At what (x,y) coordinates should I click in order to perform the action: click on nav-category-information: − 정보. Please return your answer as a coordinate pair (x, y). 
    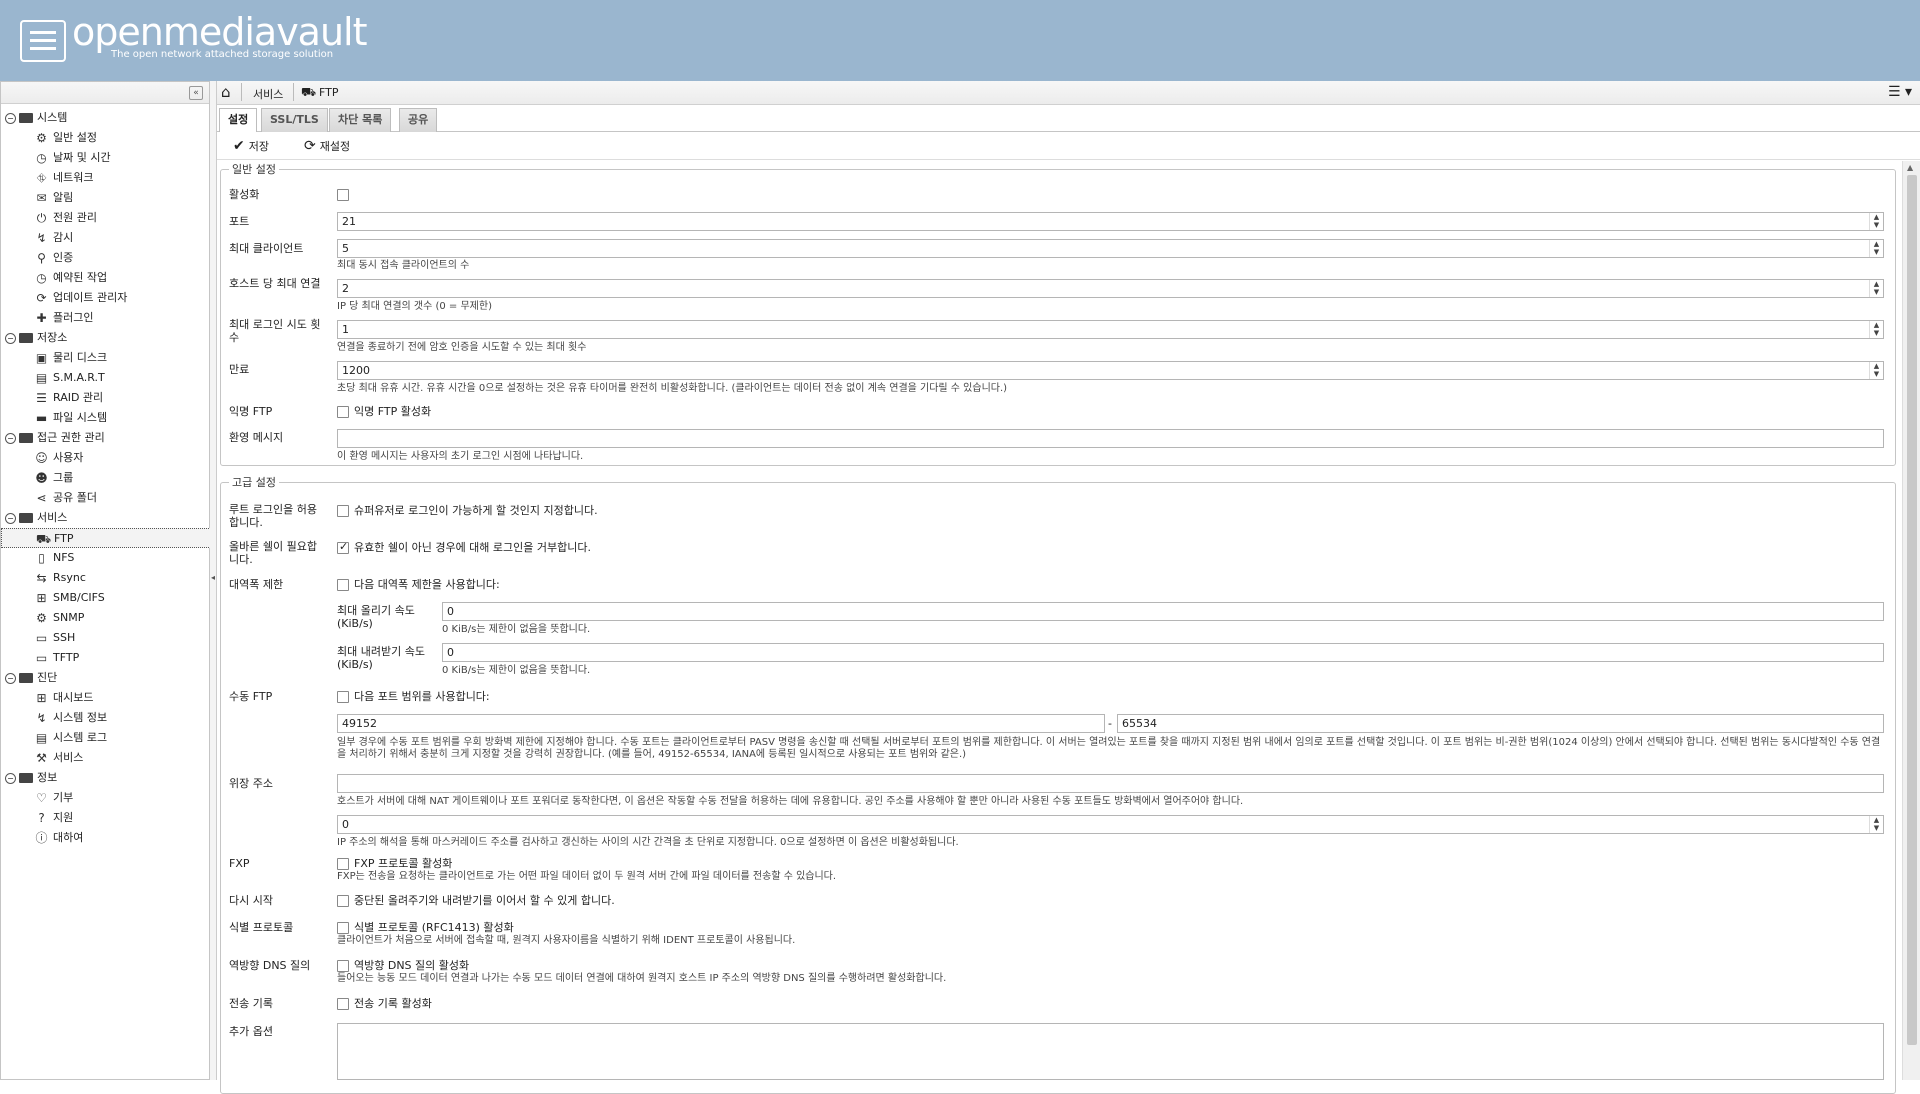
    Looking at the image, I should click on (106, 778).